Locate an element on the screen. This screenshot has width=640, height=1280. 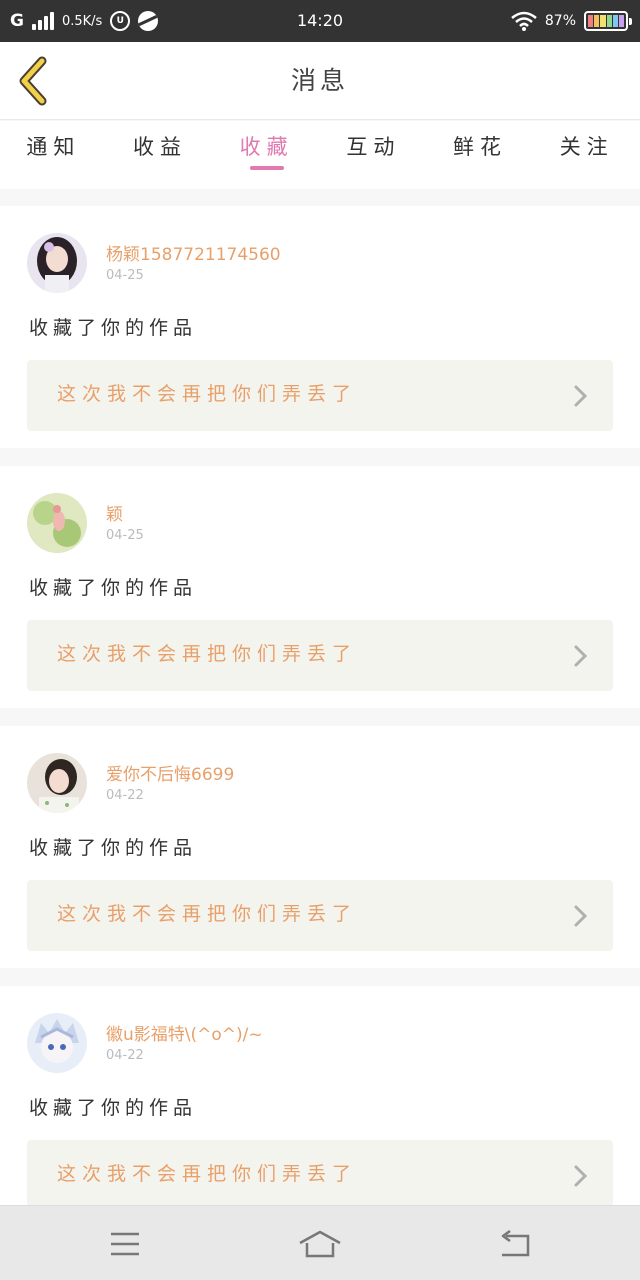
menu-button is located at coordinates (125, 1243).